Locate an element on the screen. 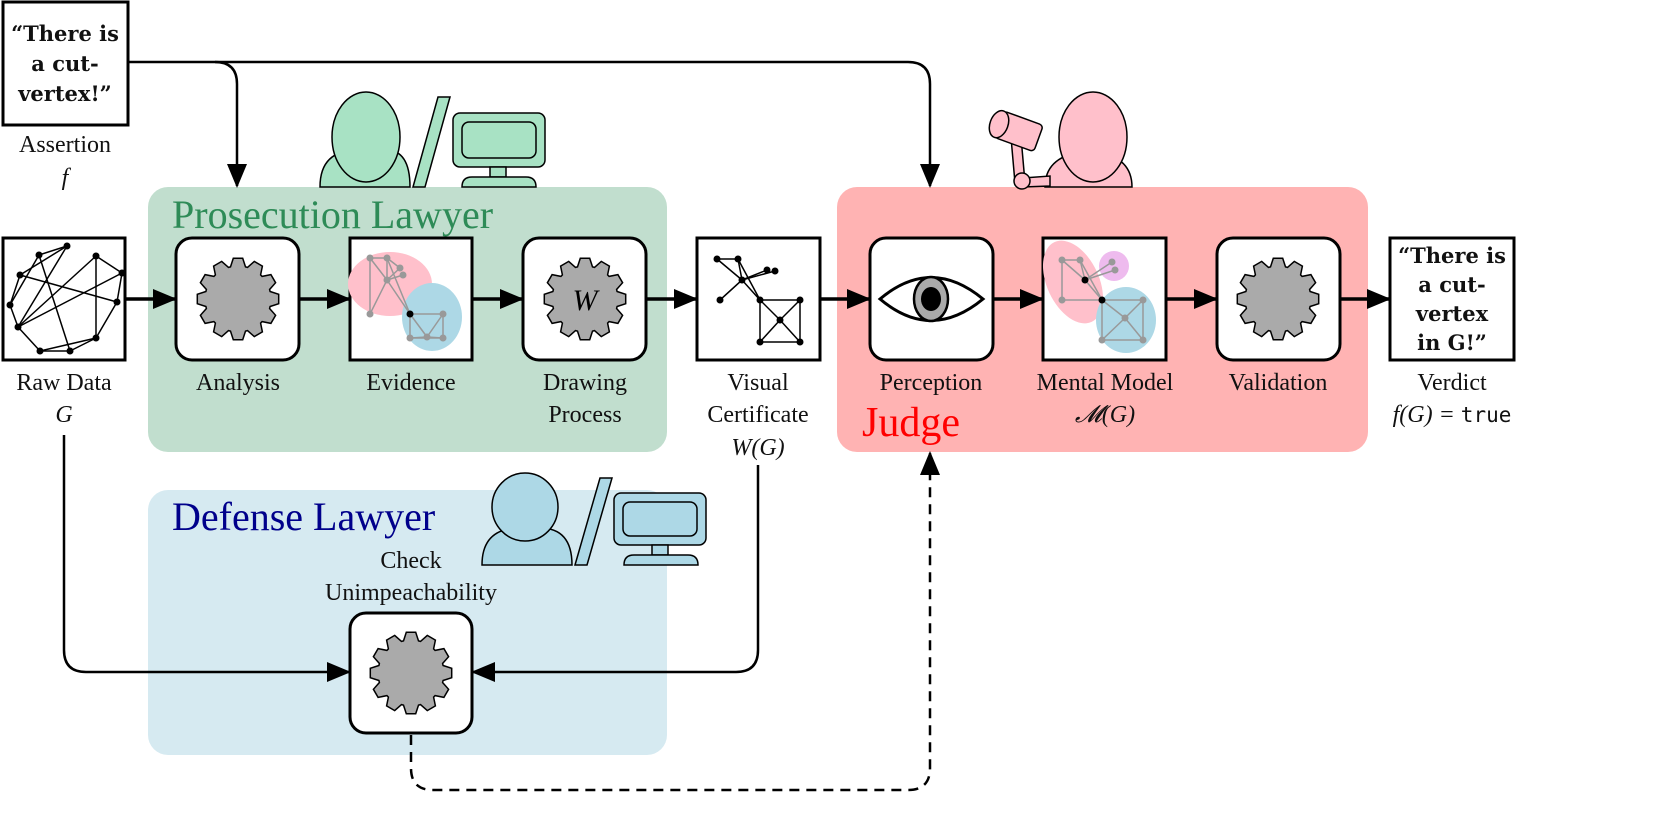 The height and width of the screenshot is (839, 1662). judge-person-icon is located at coordinates (1088, 139).